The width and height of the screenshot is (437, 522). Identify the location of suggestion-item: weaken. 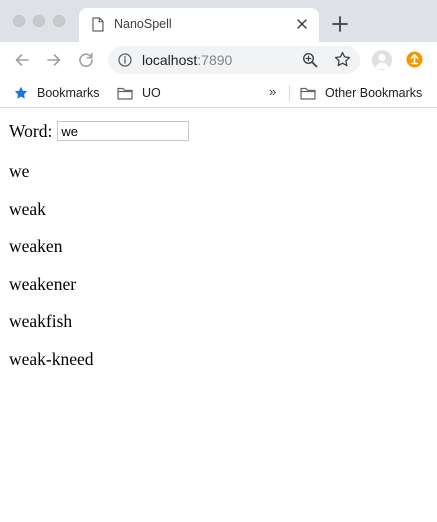
(36, 246).